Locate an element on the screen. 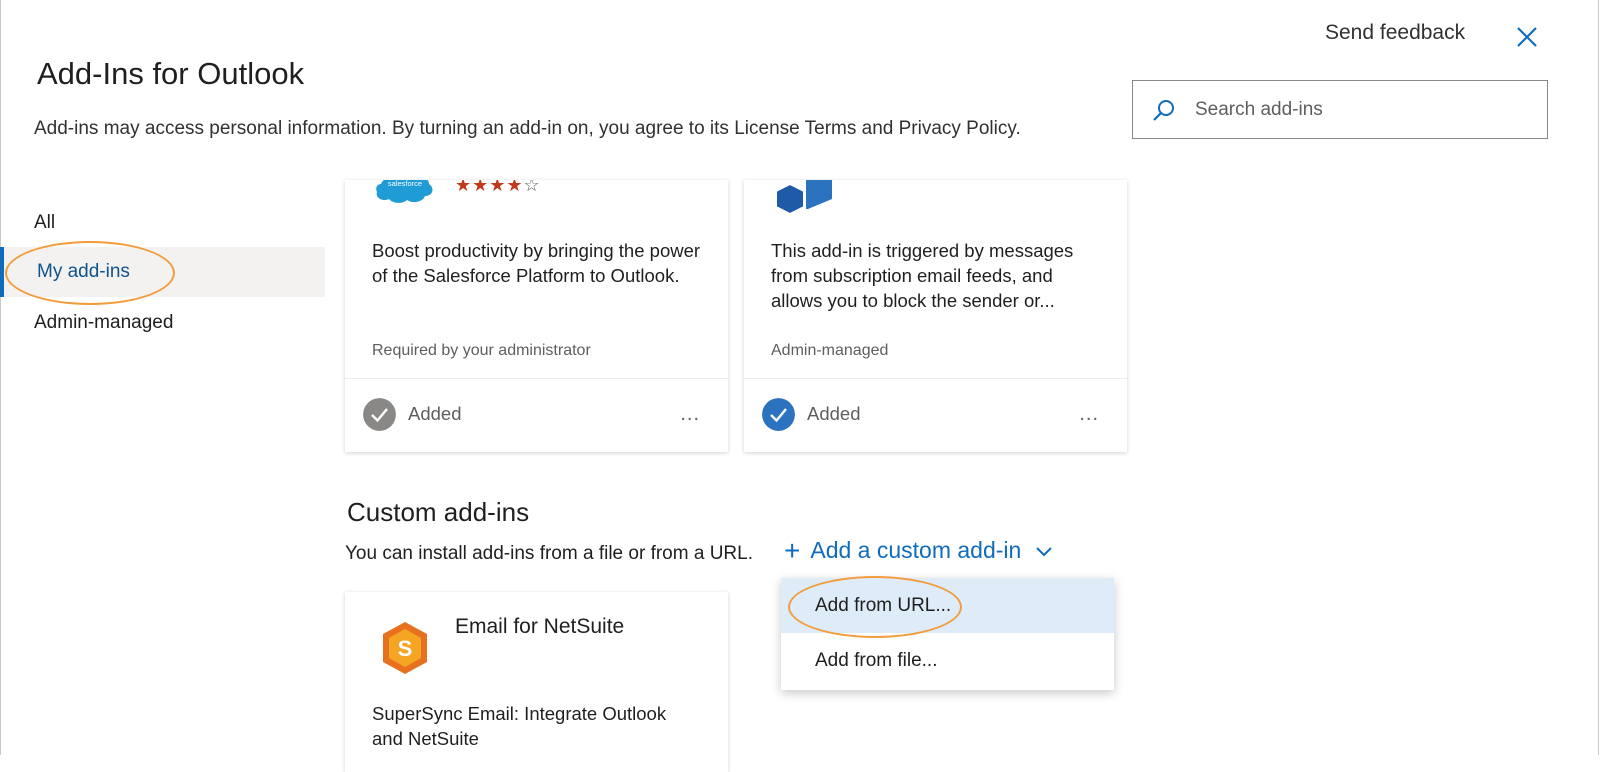 This screenshot has width=1600, height=772. netsuite-logo-icon: S is located at coordinates (405, 648).